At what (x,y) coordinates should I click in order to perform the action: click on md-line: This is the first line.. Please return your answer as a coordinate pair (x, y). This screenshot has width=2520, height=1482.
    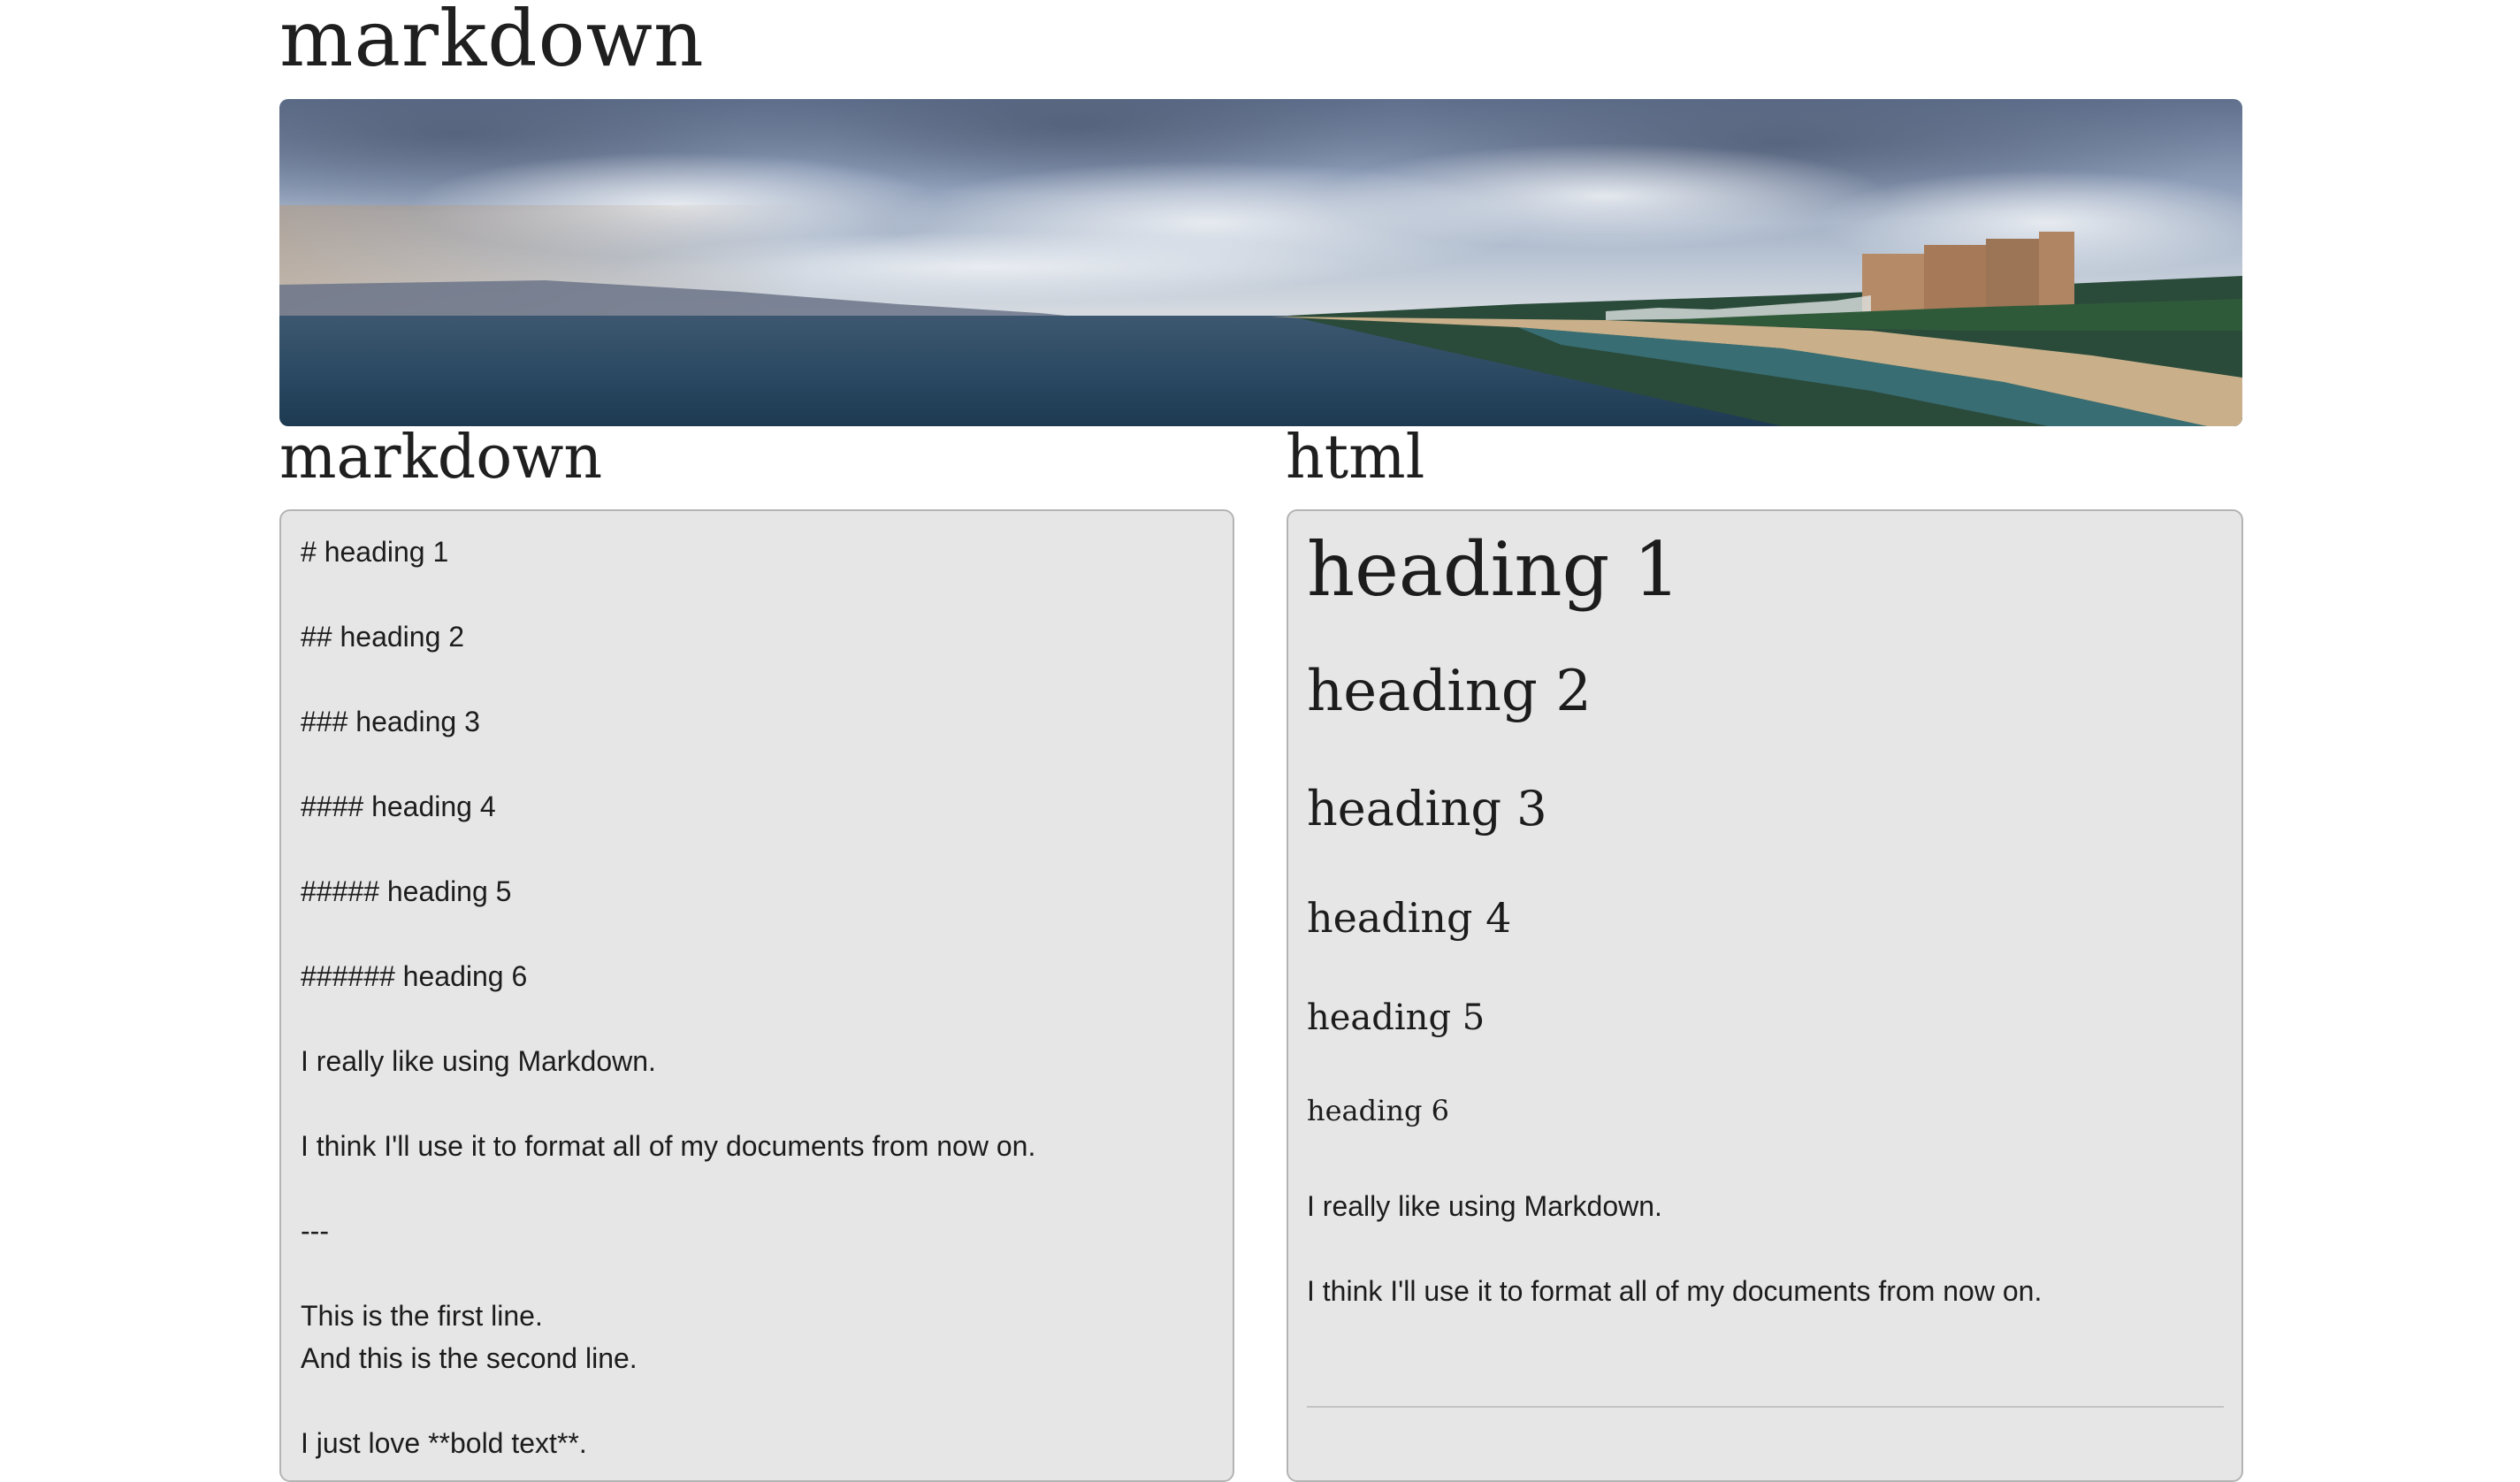
    Looking at the image, I should click on (422, 1316).